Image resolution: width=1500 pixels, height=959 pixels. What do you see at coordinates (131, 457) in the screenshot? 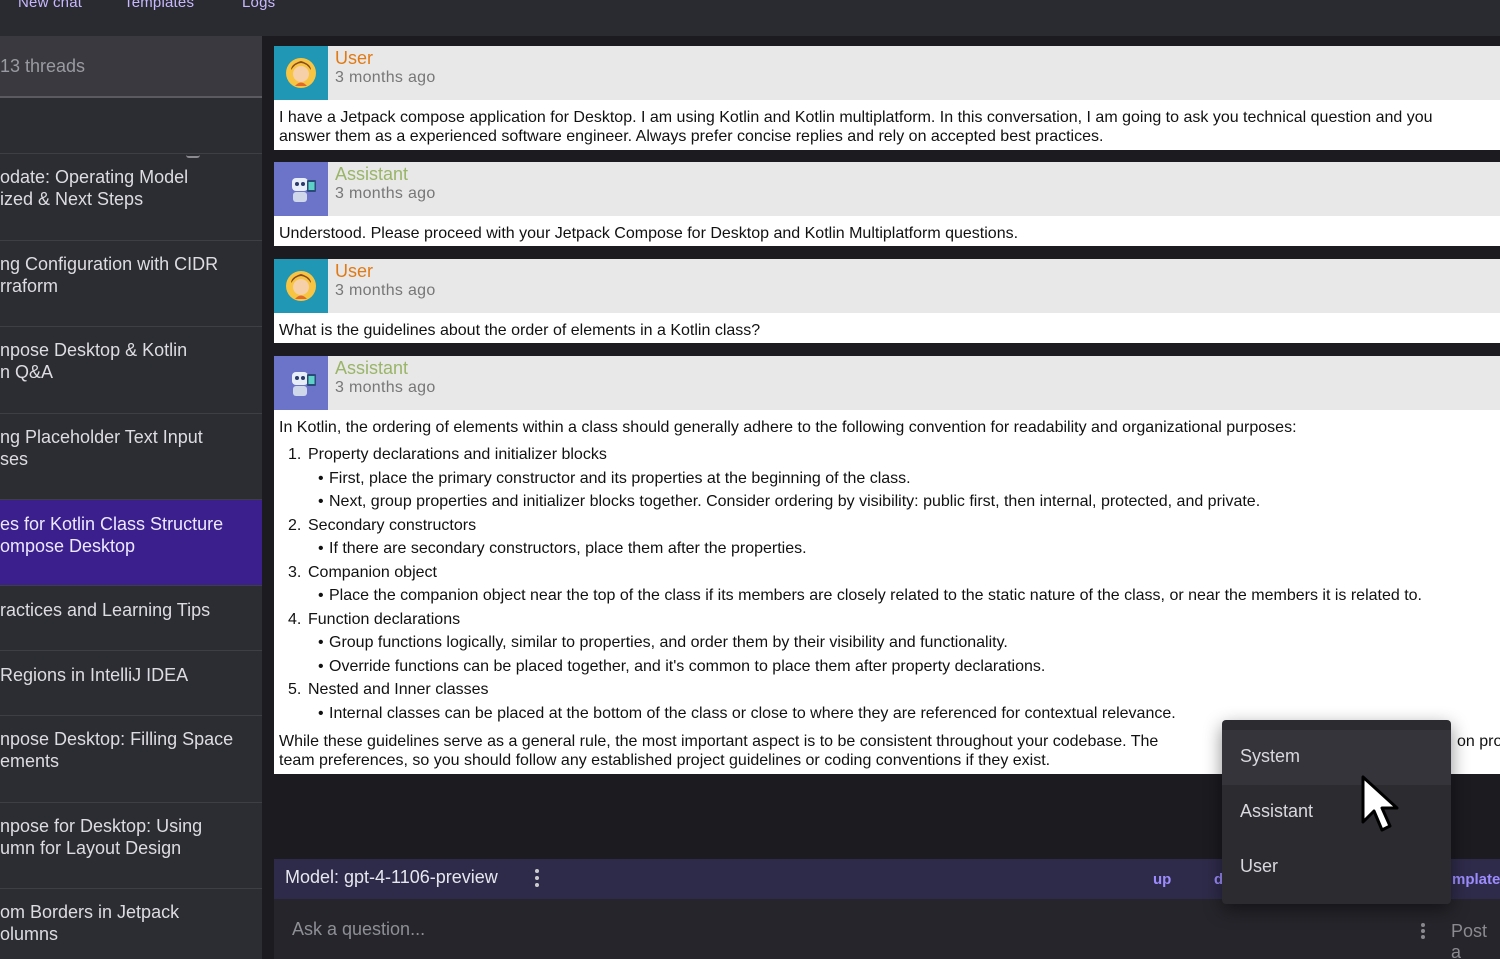
I see `thread-item-placeholder-text: ng Placeholder Text Input ses` at bounding box center [131, 457].